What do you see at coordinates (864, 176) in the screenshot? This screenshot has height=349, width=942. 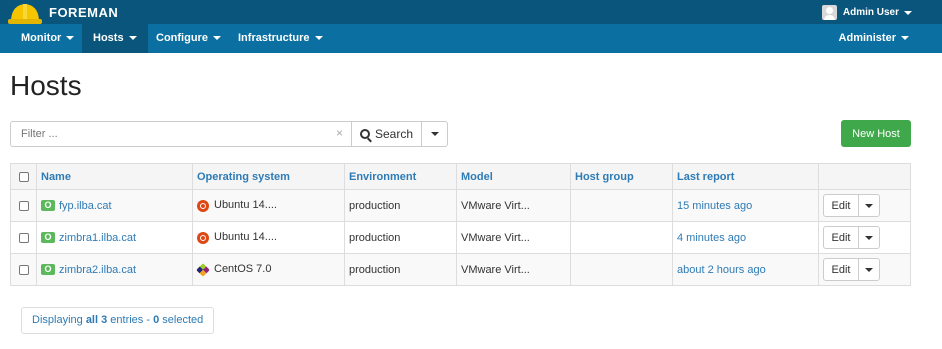 I see `header-actions` at bounding box center [864, 176].